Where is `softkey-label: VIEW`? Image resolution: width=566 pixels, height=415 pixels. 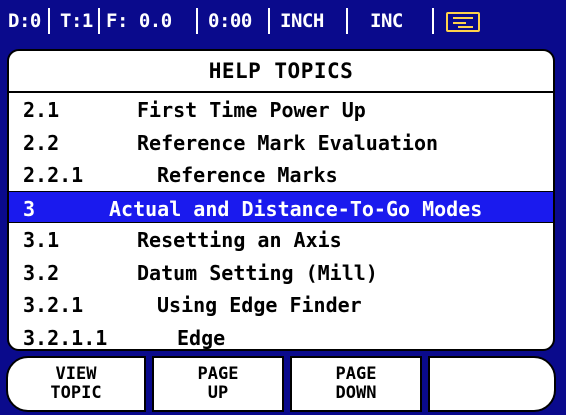
softkey-label: VIEW is located at coordinates (76, 374).